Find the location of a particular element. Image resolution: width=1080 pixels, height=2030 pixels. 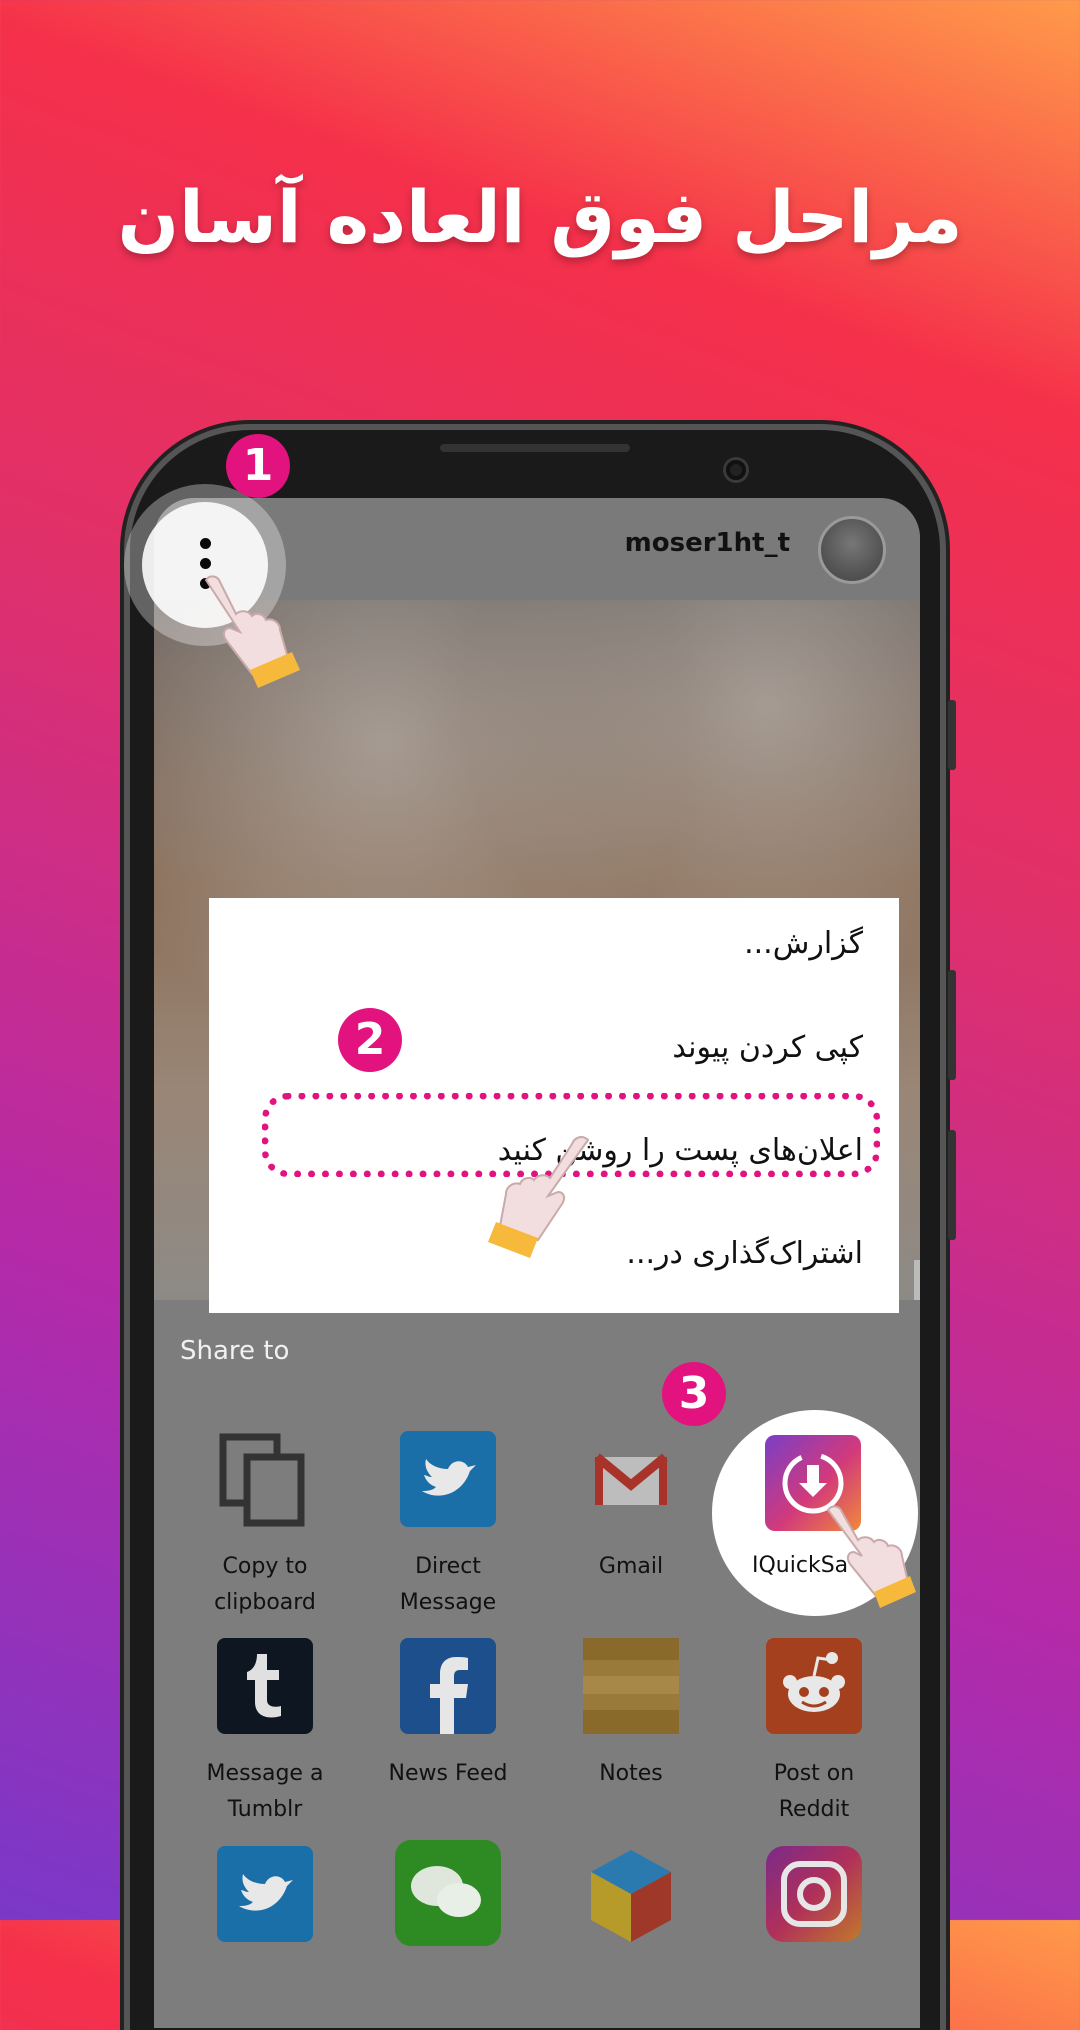

share-app-copy: Copy to clipboard is located at coordinates (265, 1526).